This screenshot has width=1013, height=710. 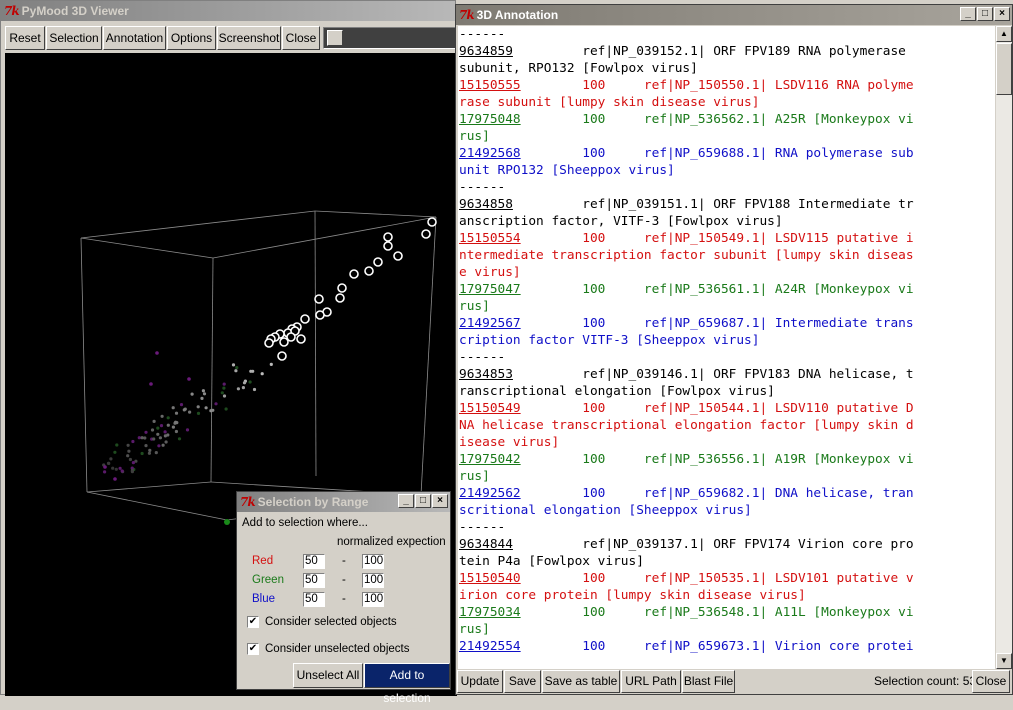 What do you see at coordinates (490, 272) in the screenshot?
I see `annotation-text-segment: e virus]` at bounding box center [490, 272].